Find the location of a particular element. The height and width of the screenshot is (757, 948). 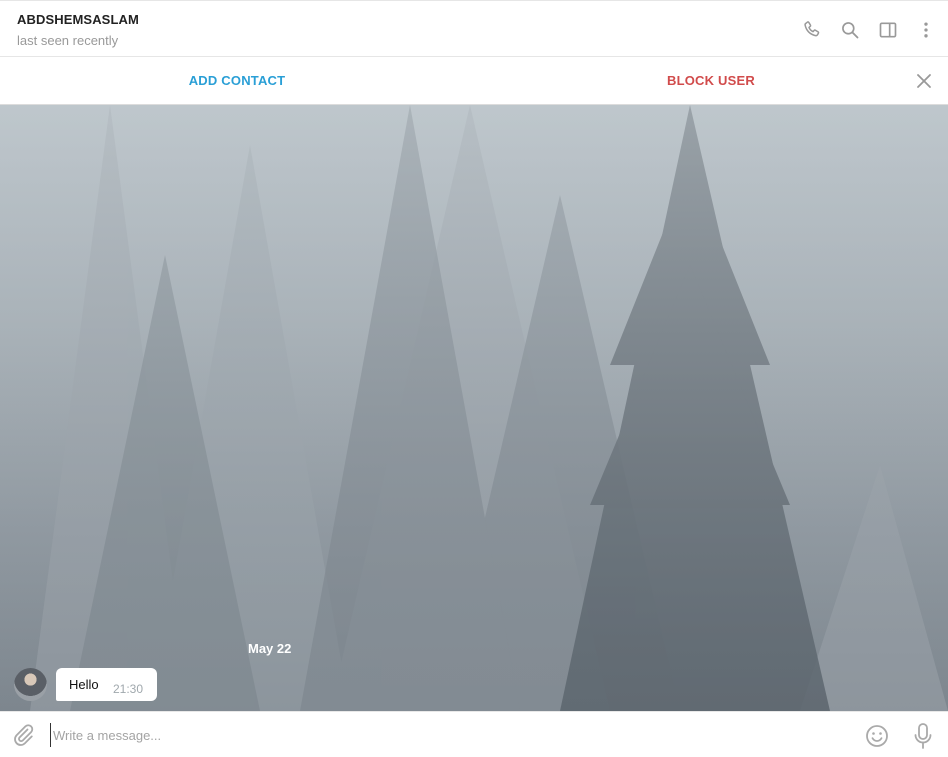

header-actions is located at coordinates (862, 30).